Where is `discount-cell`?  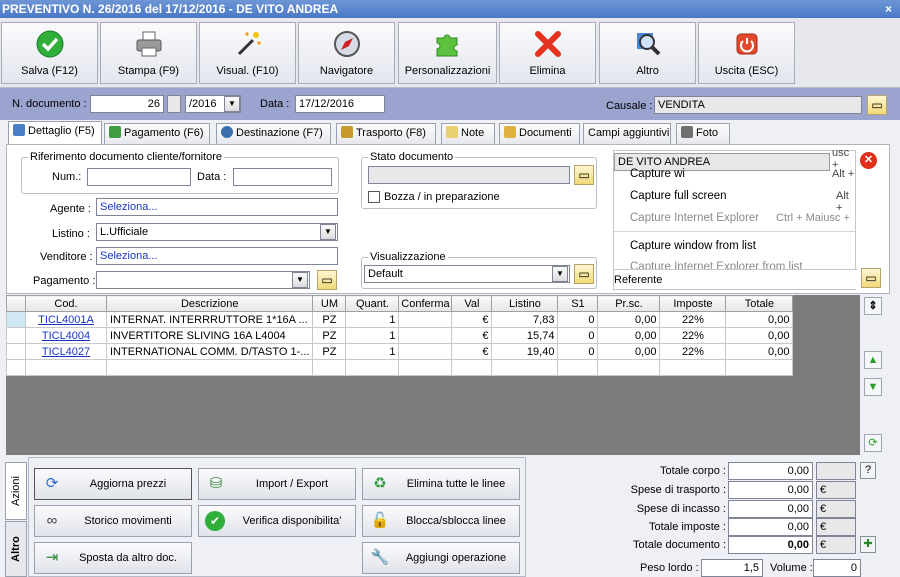
discount-cell is located at coordinates (578, 367).